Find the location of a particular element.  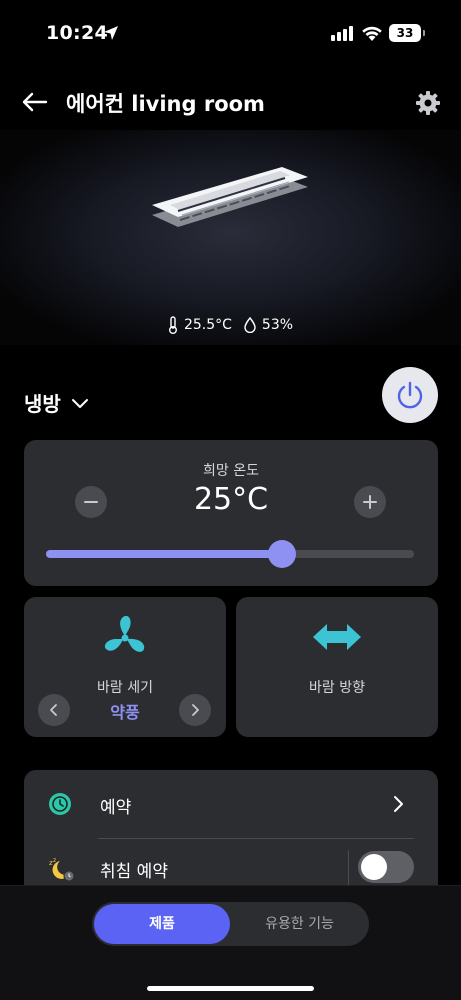

back-arrow-icon is located at coordinates (34, 102).